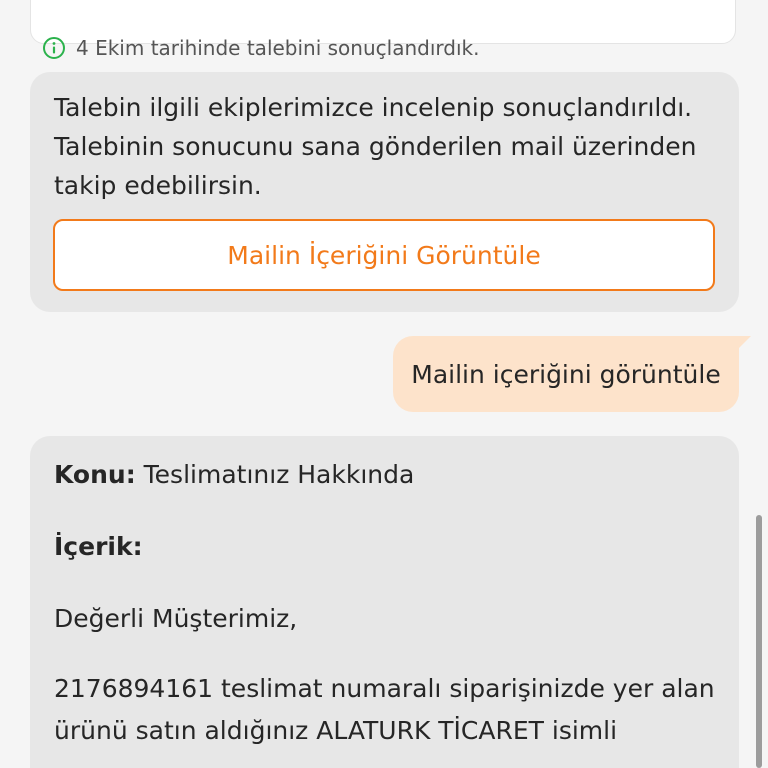 The image size is (768, 768). What do you see at coordinates (384, 255) in the screenshot?
I see `view-mail-button: Mailin İçeriğini Görüntüle` at bounding box center [384, 255].